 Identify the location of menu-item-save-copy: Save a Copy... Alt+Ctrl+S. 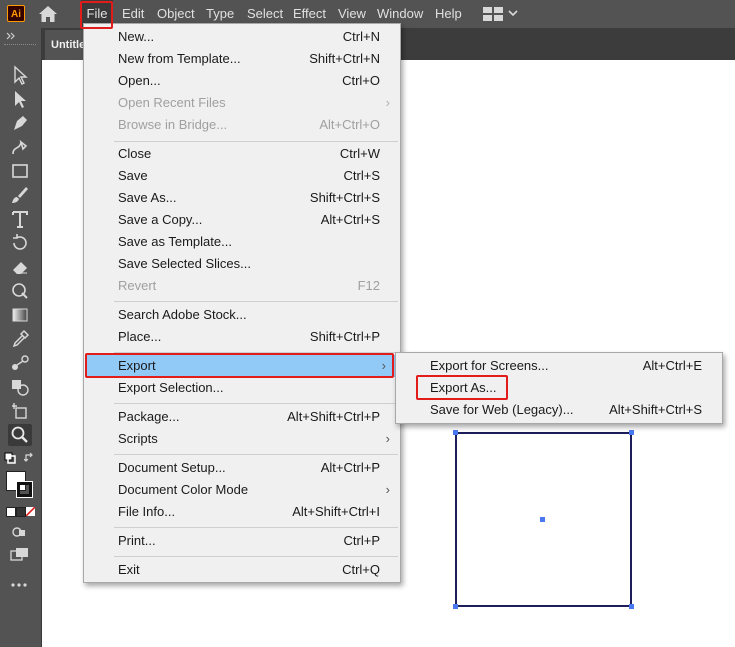
(242, 220).